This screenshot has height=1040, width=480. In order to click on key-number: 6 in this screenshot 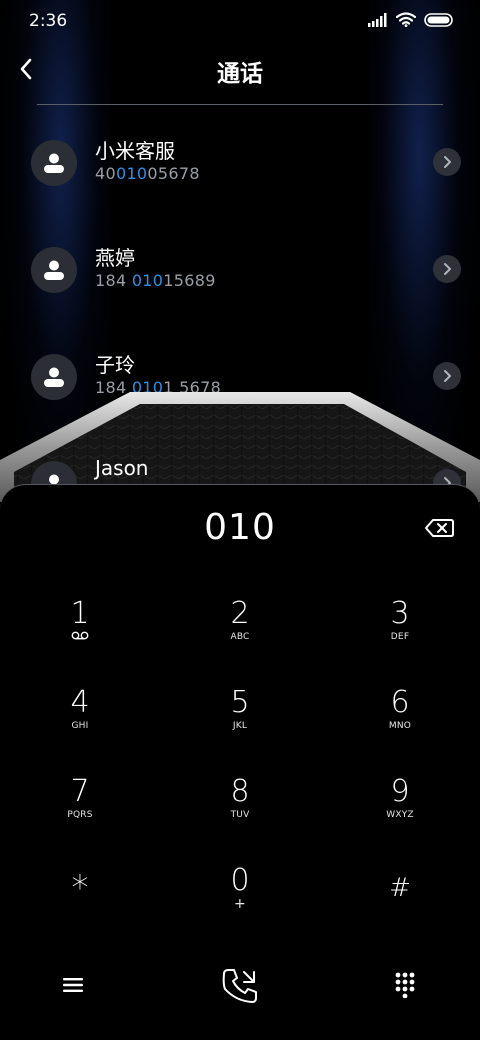, I will do `click(400, 702)`.